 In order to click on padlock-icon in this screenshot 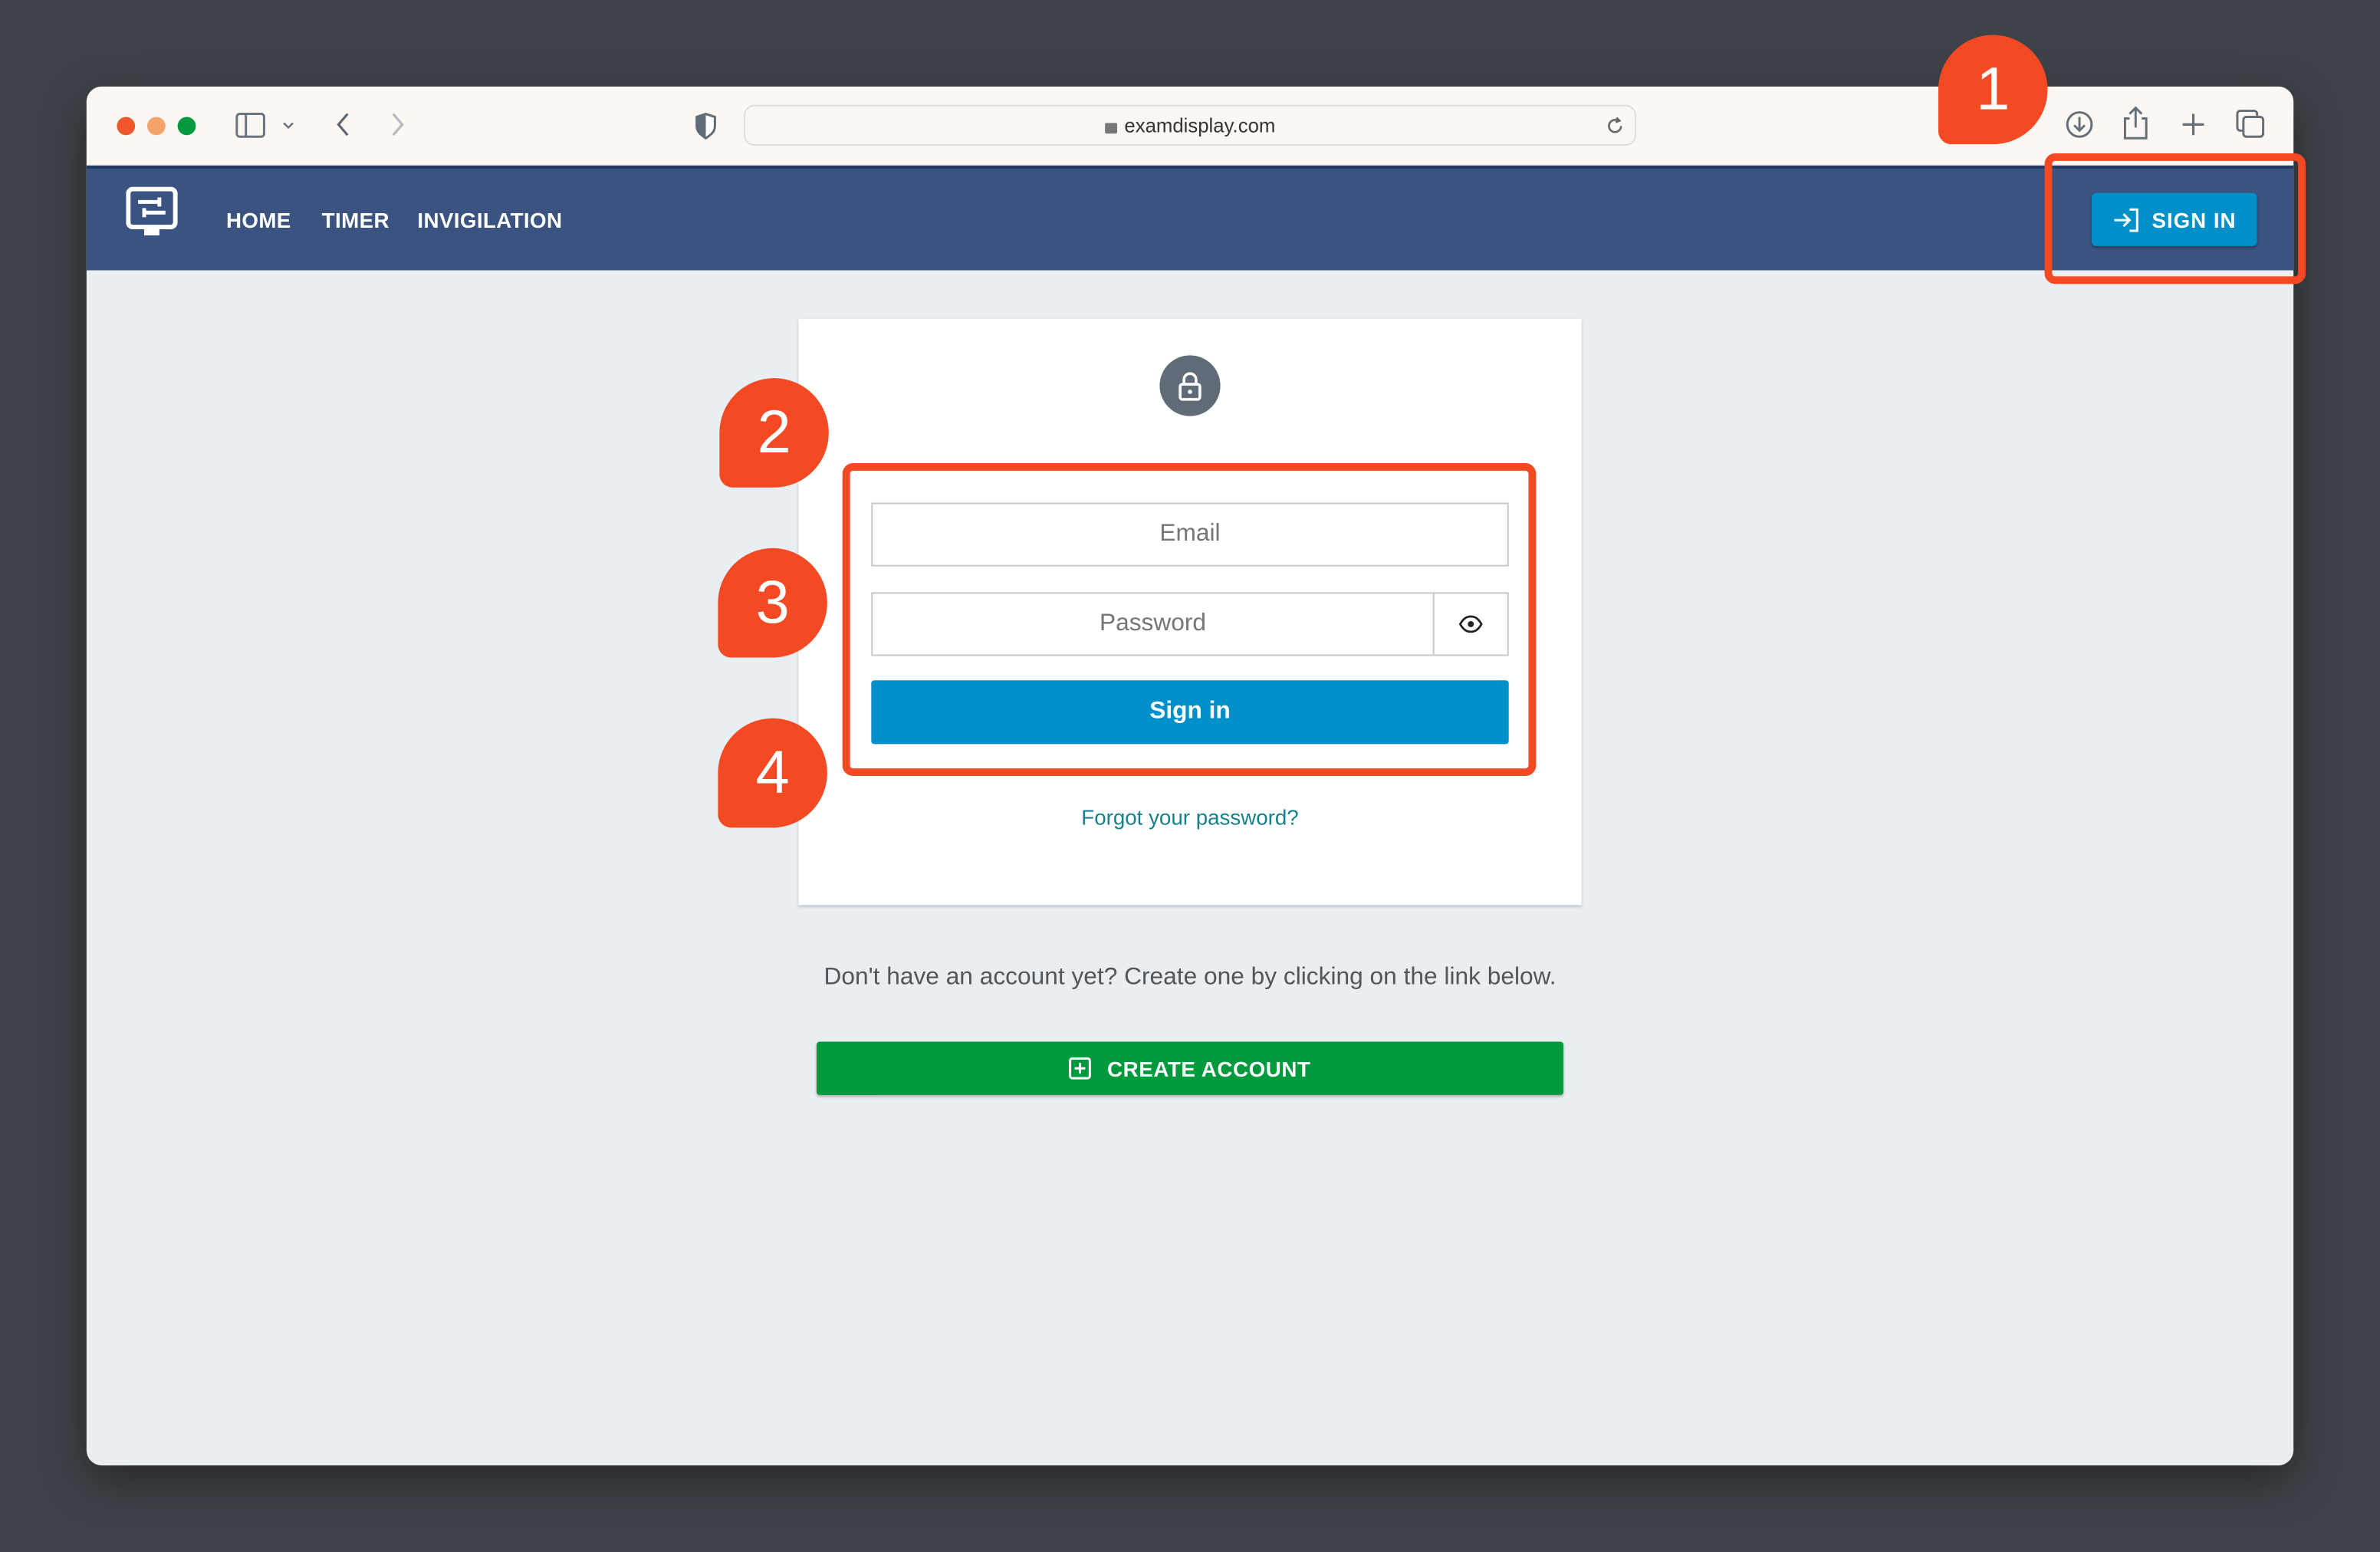, I will do `click(1190, 386)`.